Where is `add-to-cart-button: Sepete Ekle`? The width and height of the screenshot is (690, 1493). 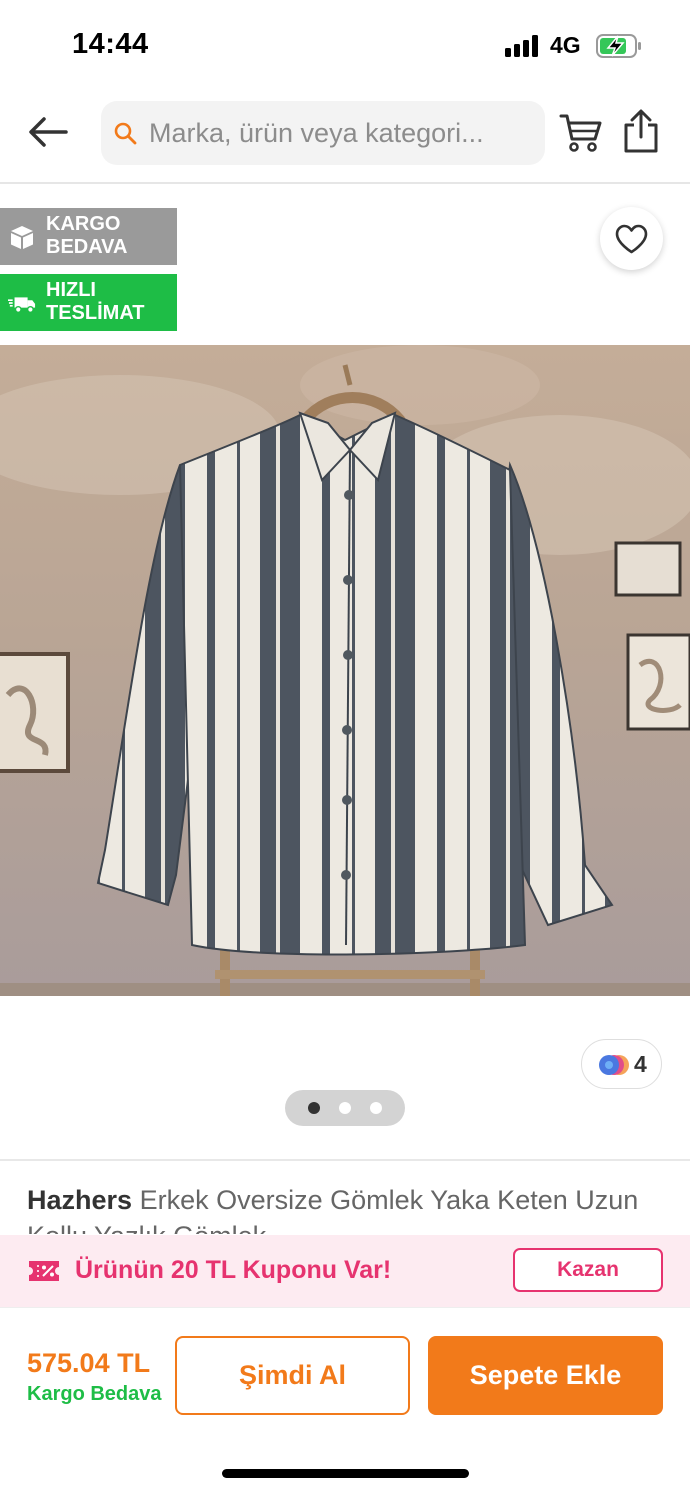
add-to-cart-button: Sepete Ekle is located at coordinates (545, 1375).